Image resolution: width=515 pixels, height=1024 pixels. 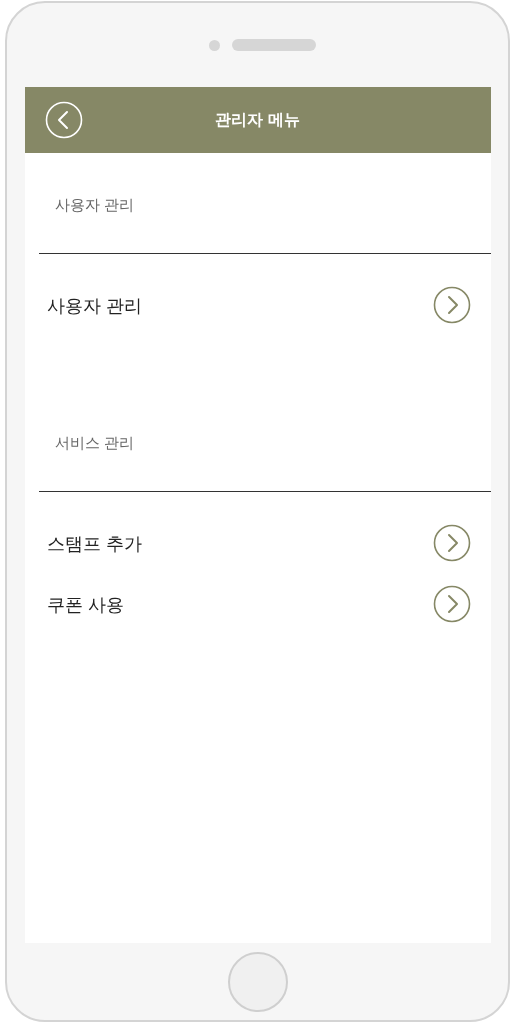 What do you see at coordinates (63, 120) in the screenshot?
I see `back-icon` at bounding box center [63, 120].